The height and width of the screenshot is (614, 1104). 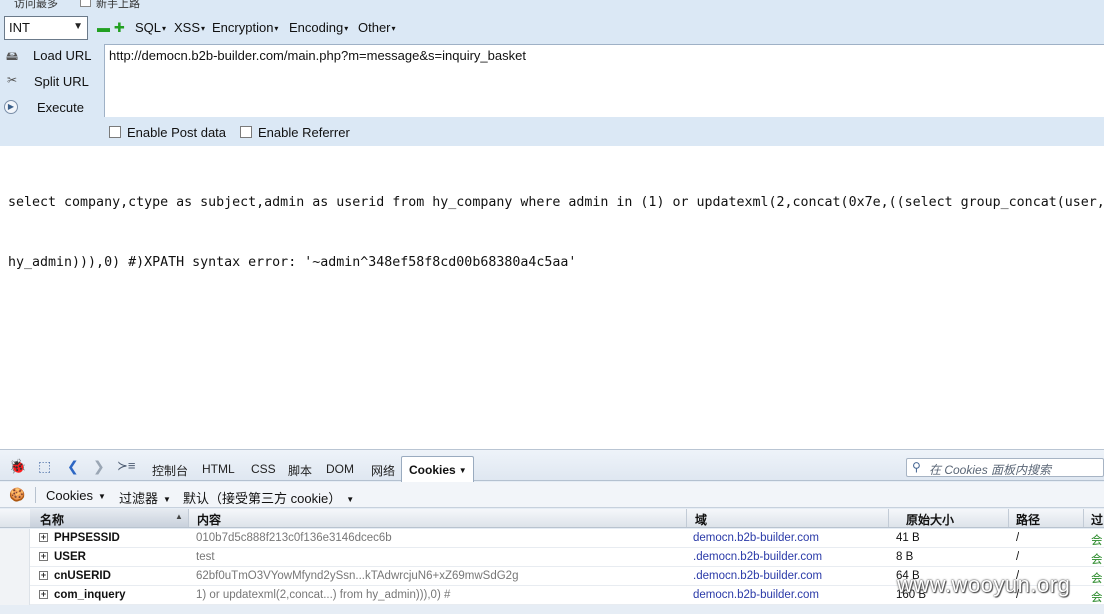 I want to click on cookies-search-input: ⚲ 在 Cookies 面板内搜索, so click(x=1005, y=467).